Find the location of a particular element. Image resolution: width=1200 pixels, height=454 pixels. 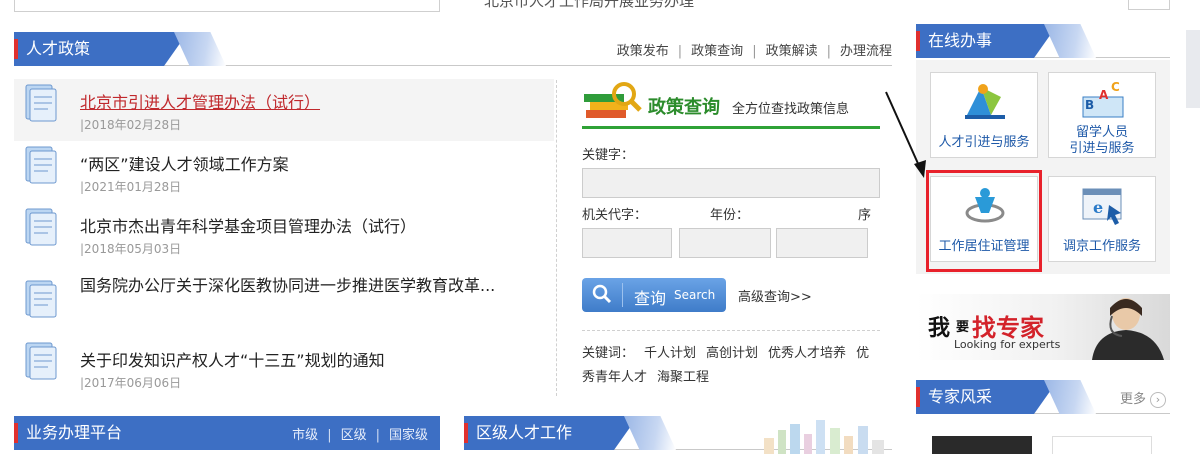

online-service-header: 在线办事 is located at coordinates (1043, 41).